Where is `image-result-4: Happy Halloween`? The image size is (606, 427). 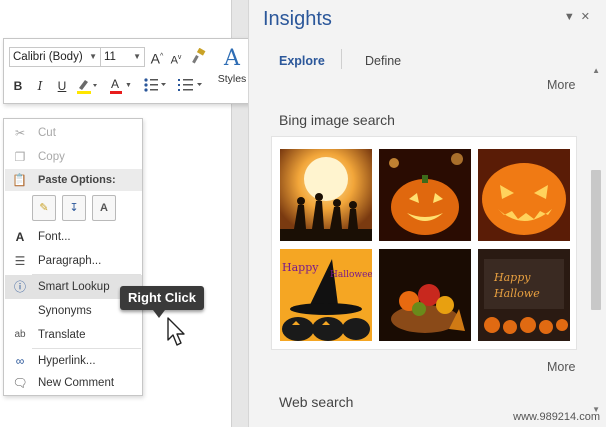 image-result-4: Happy Halloween is located at coordinates (326, 295).